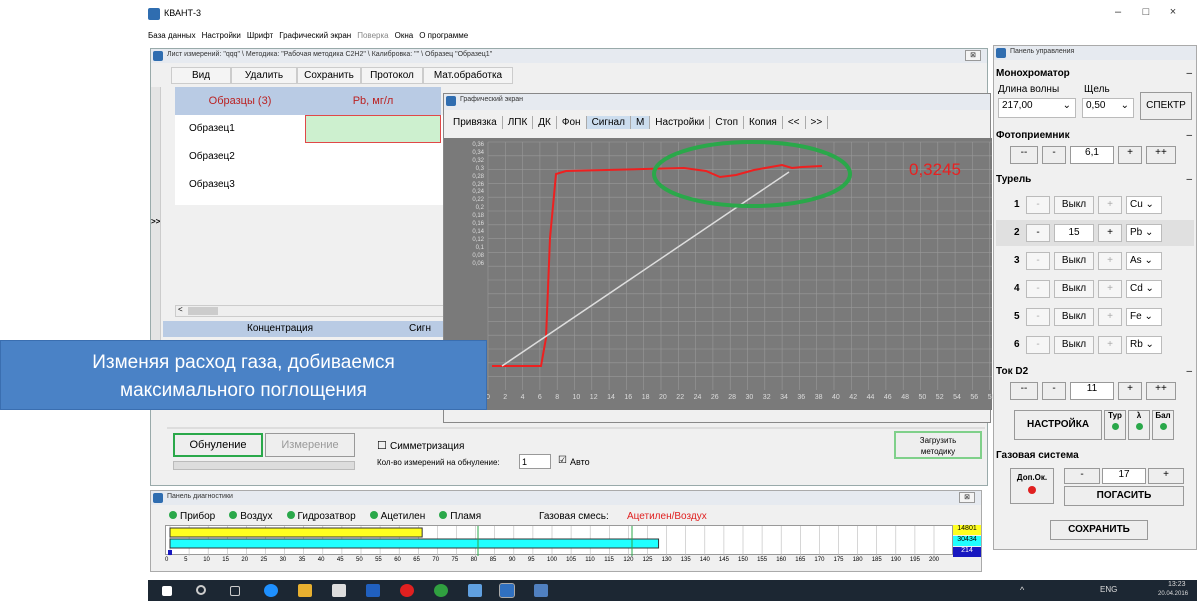  I want to click on btn-next: >>, so click(817, 122).